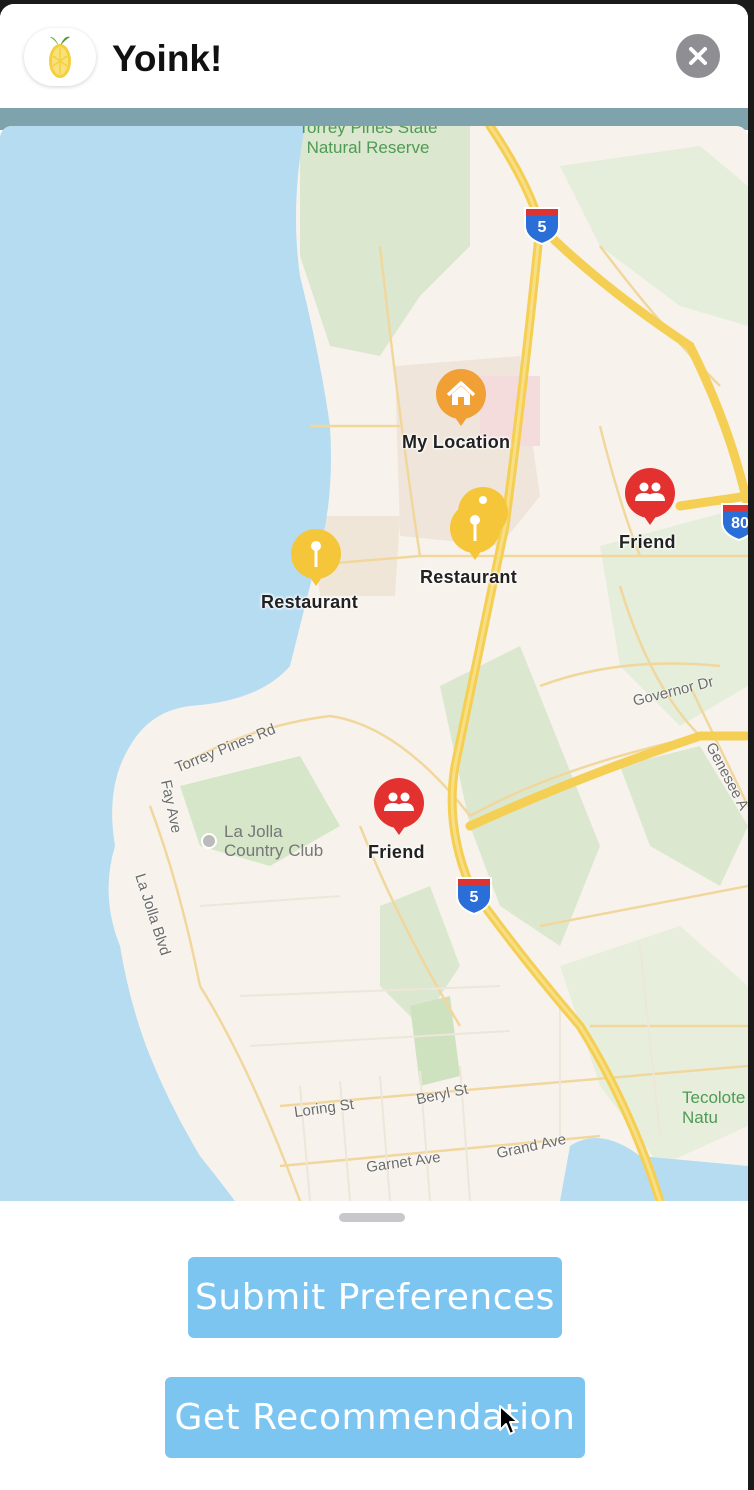  I want to click on close-button, so click(698, 56).